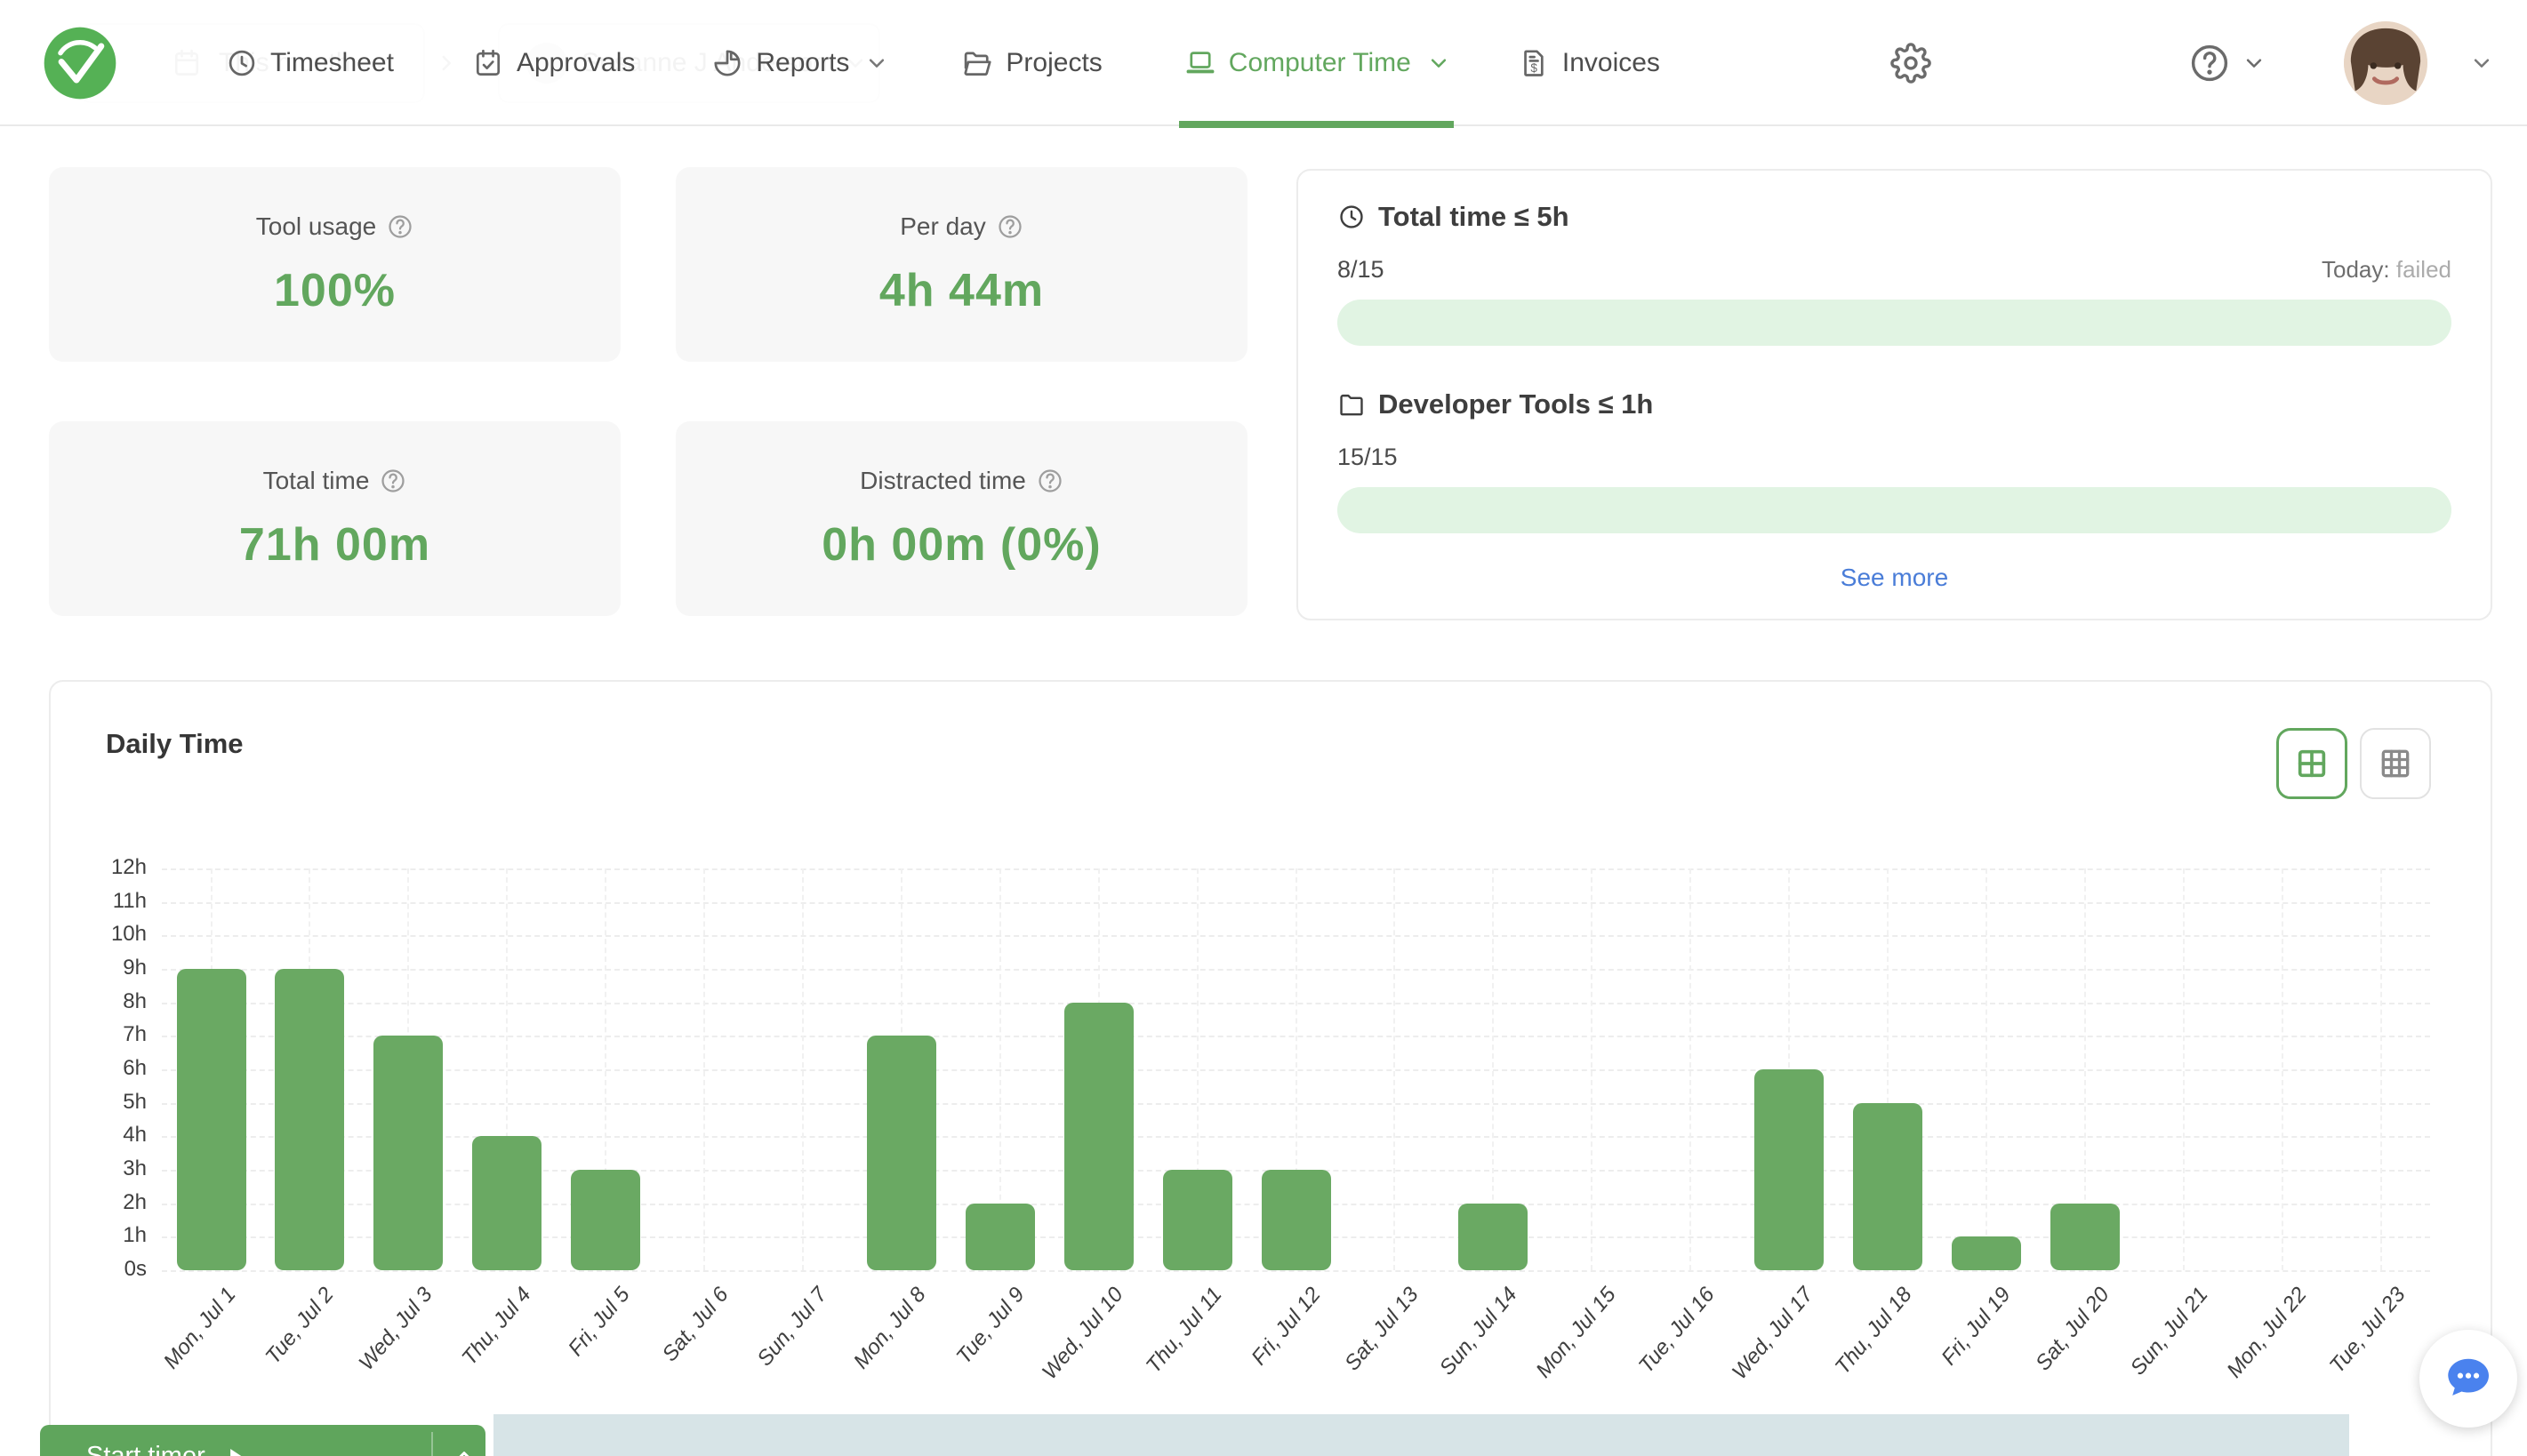 The width and height of the screenshot is (2527, 1456). I want to click on nav-item-reports: Reports, so click(800, 63).